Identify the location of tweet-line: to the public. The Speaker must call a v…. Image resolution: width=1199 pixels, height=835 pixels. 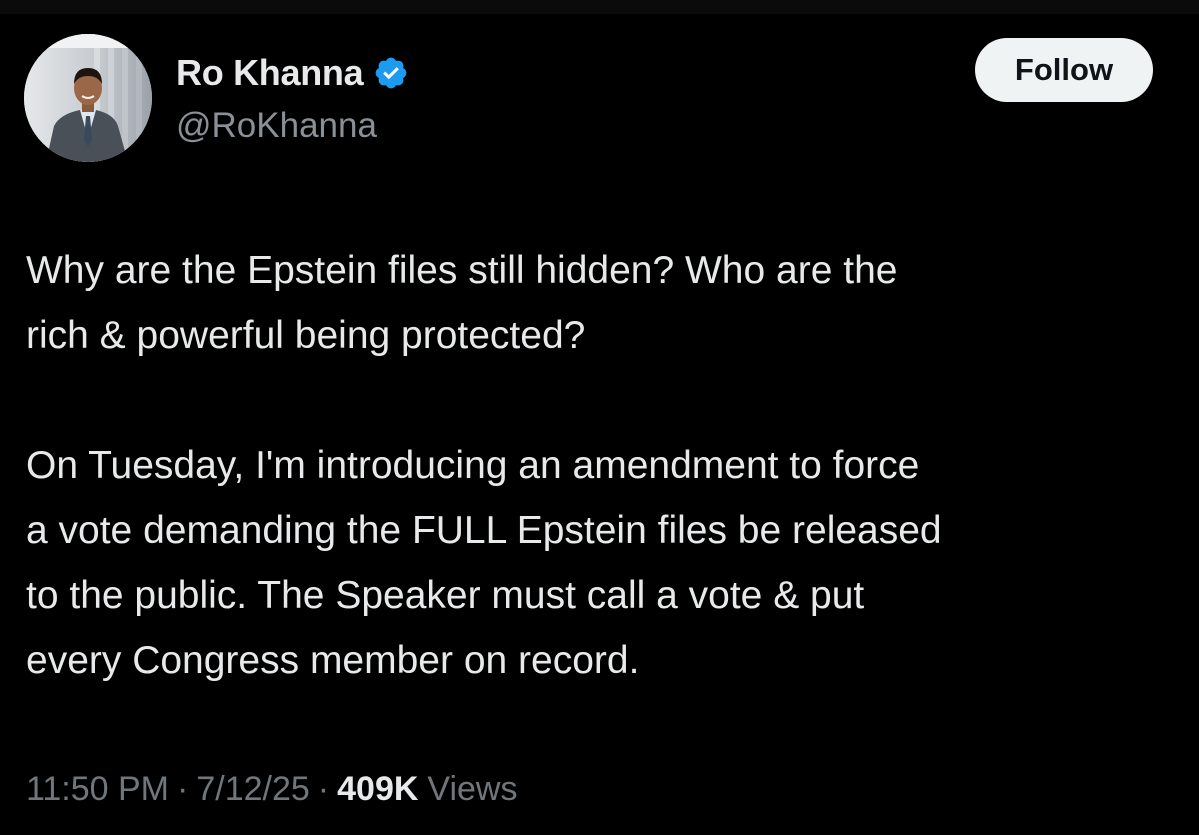
(445, 595).